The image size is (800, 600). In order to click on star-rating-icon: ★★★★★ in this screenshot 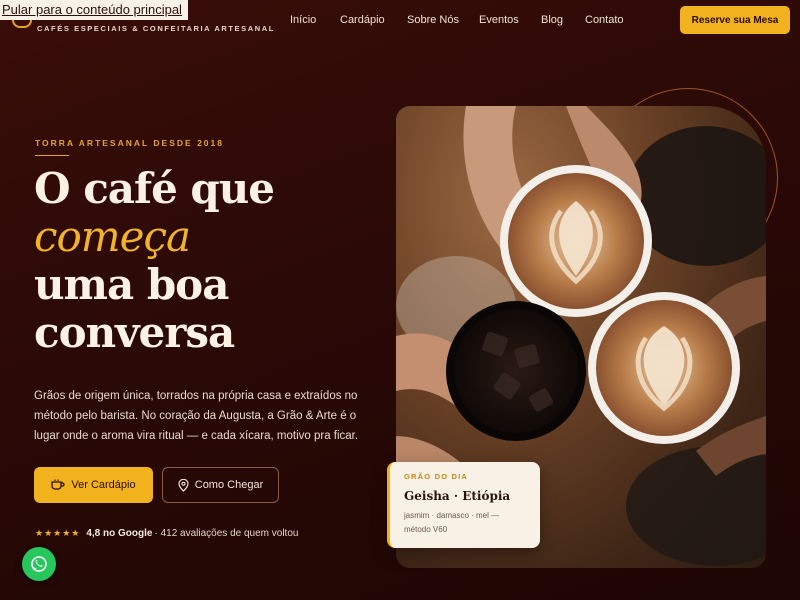, I will do `click(58, 533)`.